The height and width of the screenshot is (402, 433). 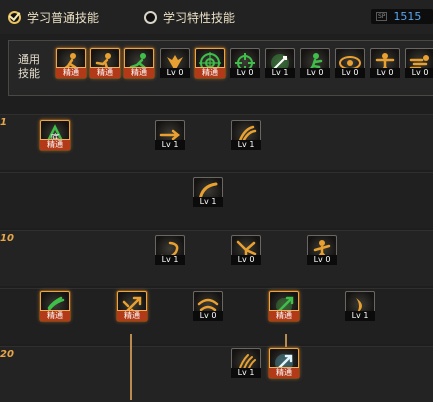 What do you see at coordinates (150, 17) in the screenshot?
I see `radio-unchecked-icon` at bounding box center [150, 17].